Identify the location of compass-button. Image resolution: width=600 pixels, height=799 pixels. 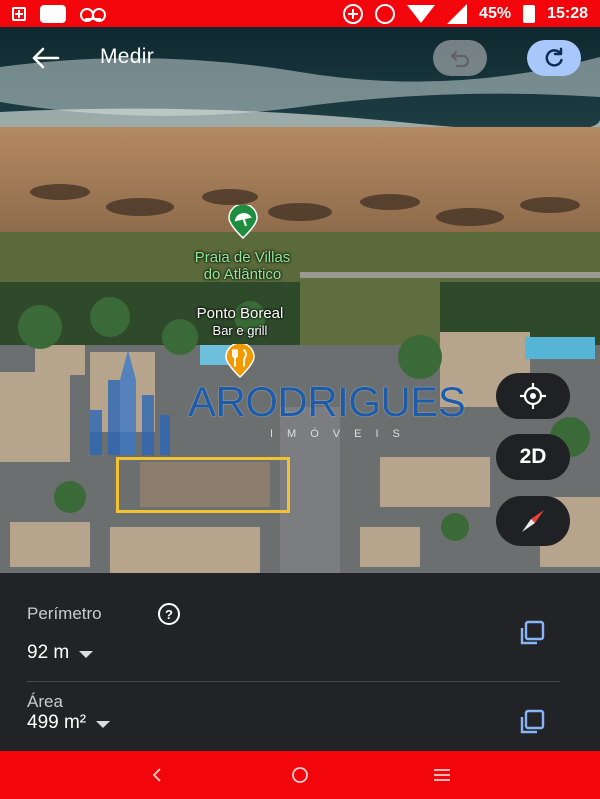
(533, 521).